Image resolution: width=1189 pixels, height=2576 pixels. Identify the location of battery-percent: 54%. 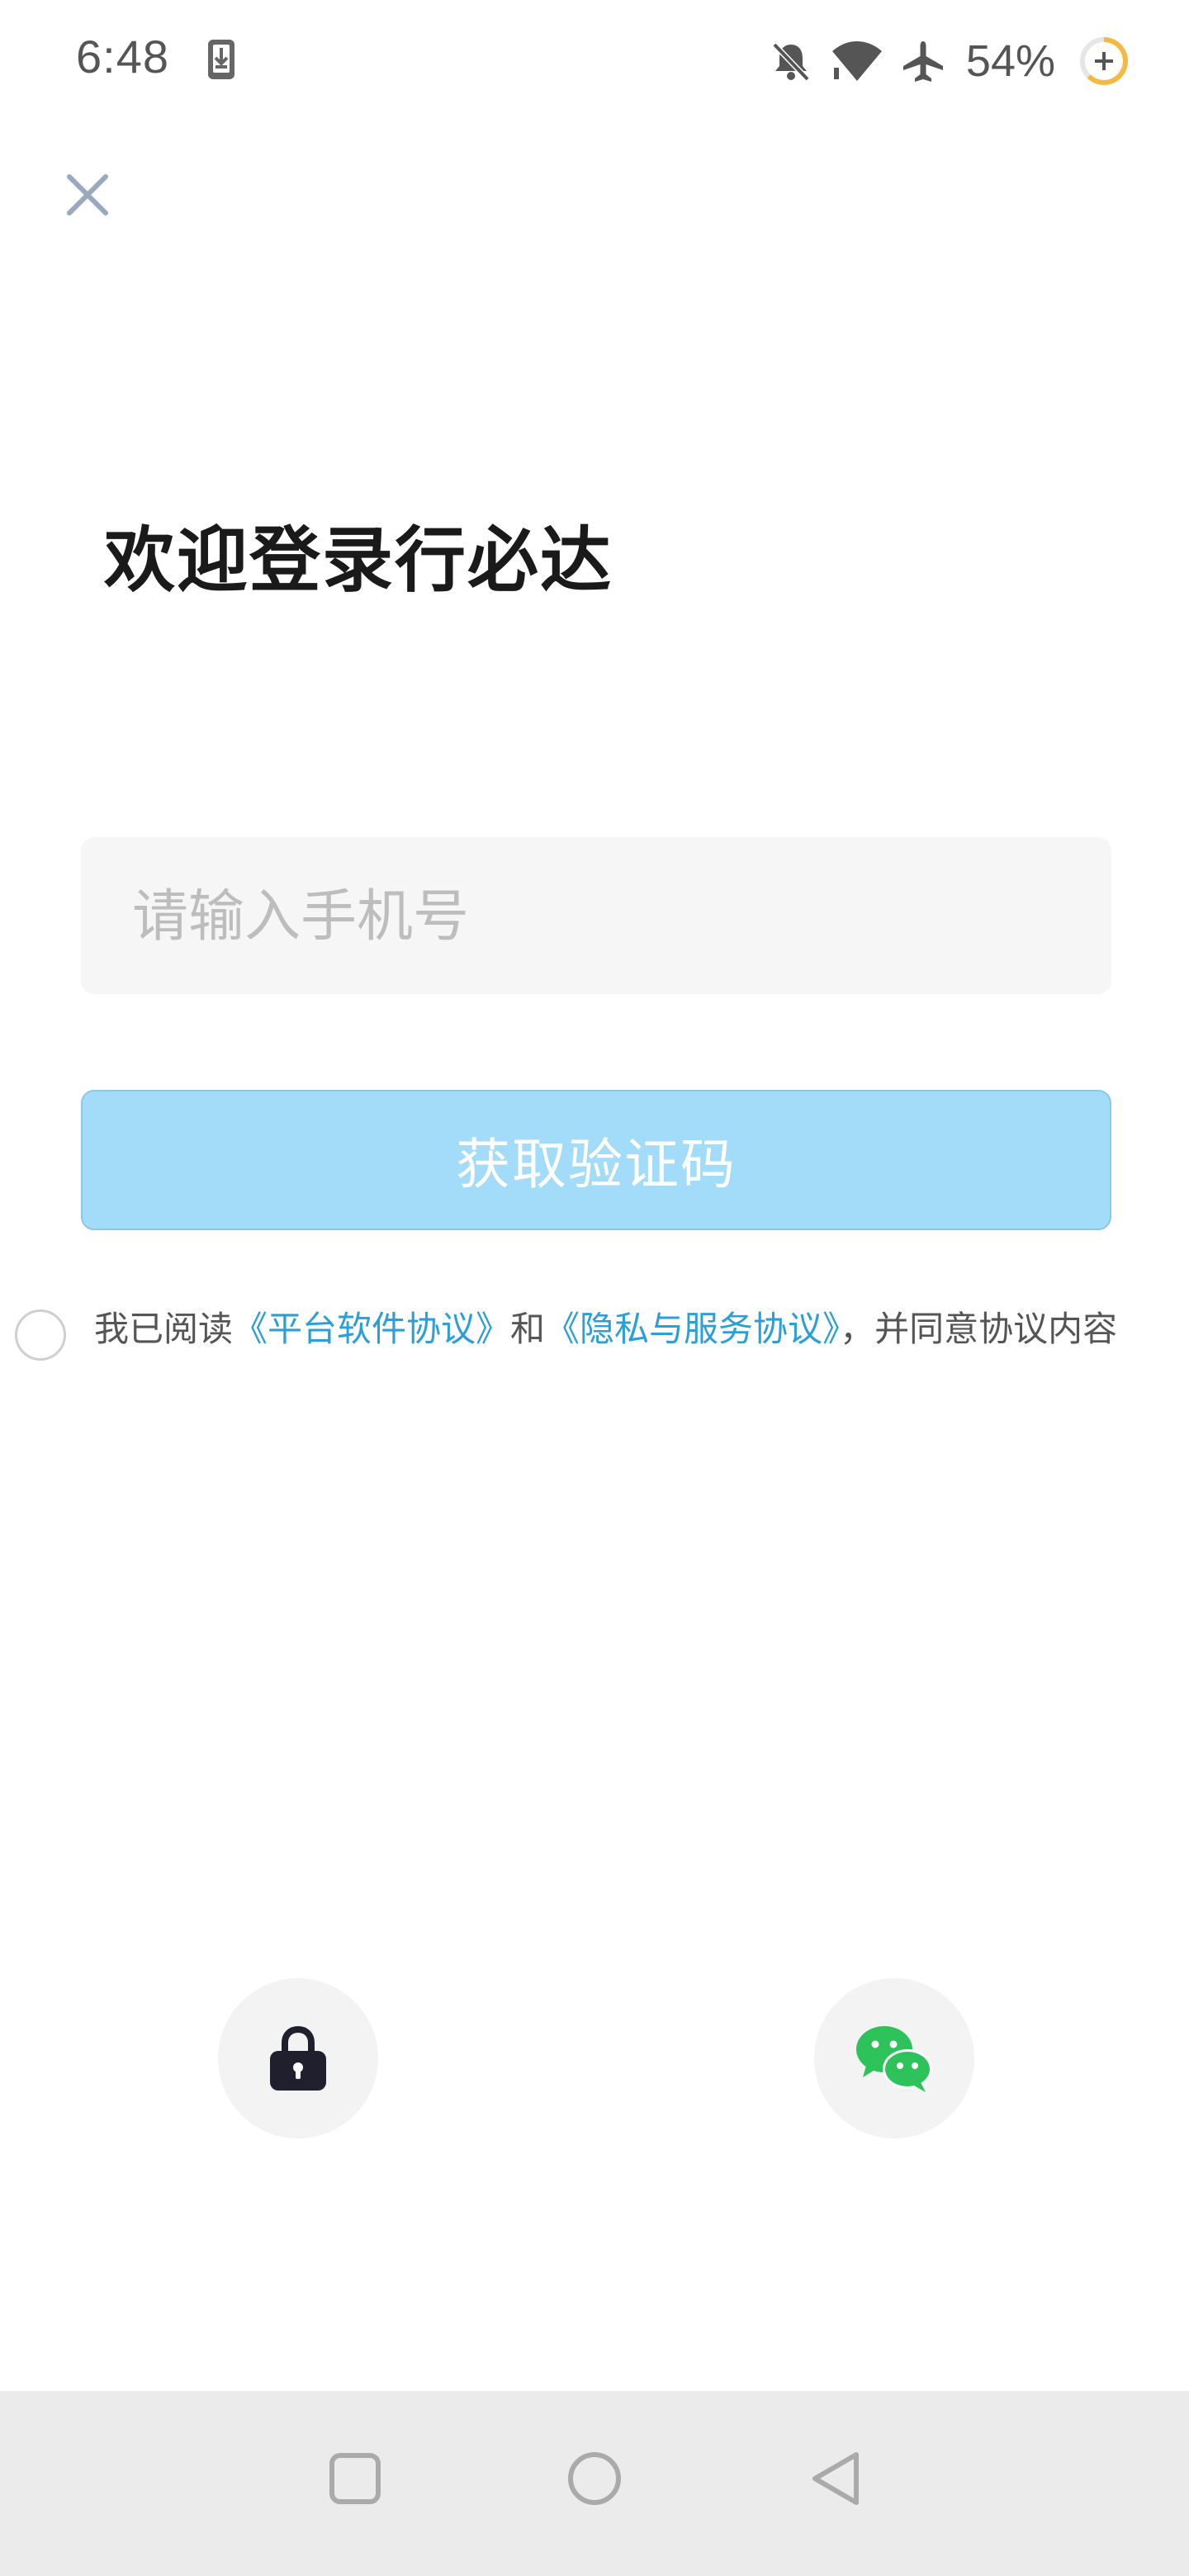
(1010, 61).